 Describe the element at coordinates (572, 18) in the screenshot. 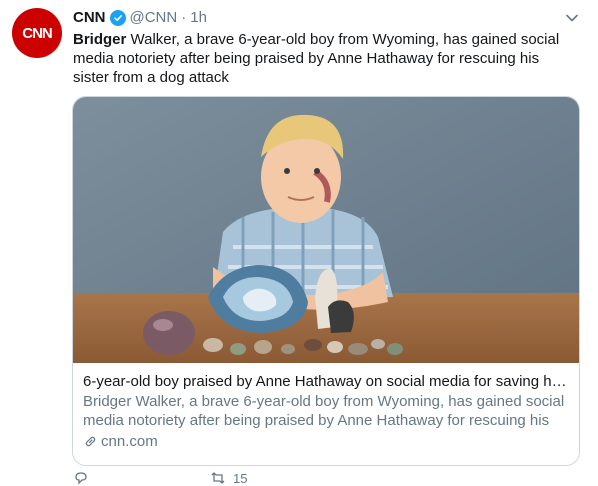

I see `caret-down-icon` at that location.